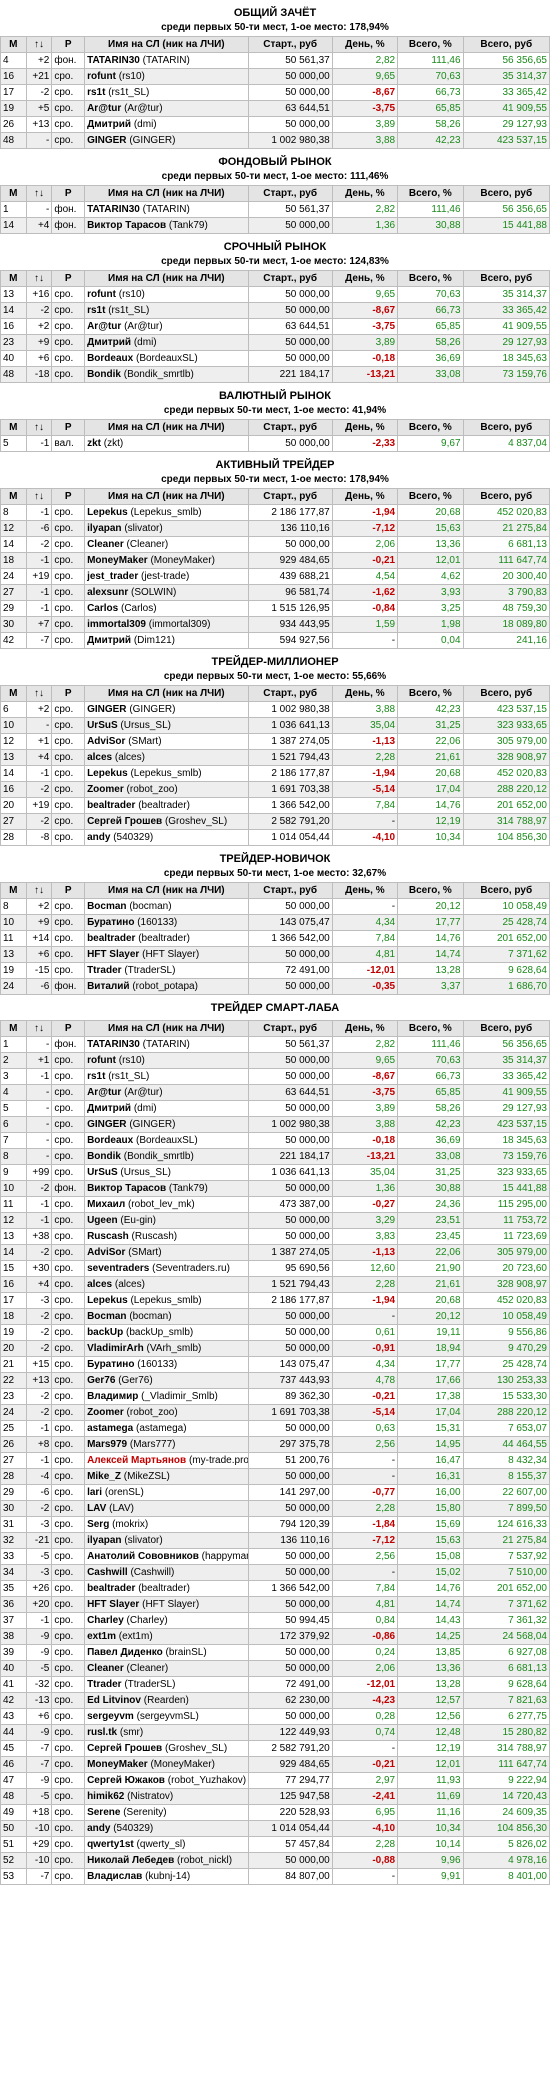  Describe the element at coordinates (110, 1844) in the screenshot. I see `trader-name: qwerty1st` at that location.